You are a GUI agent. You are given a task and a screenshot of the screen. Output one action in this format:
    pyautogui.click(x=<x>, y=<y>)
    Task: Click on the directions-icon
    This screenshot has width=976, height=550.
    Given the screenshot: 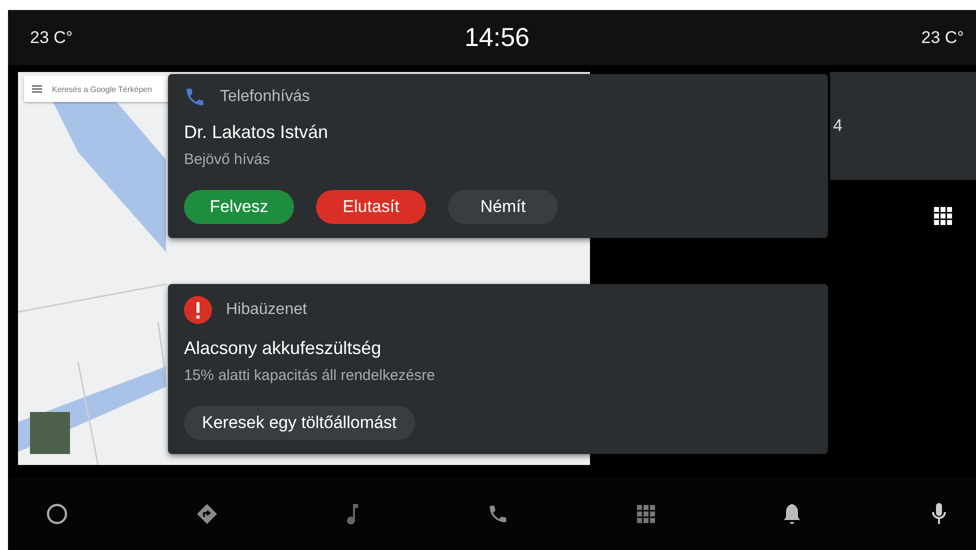 What is the action you would take?
    pyautogui.click(x=207, y=514)
    